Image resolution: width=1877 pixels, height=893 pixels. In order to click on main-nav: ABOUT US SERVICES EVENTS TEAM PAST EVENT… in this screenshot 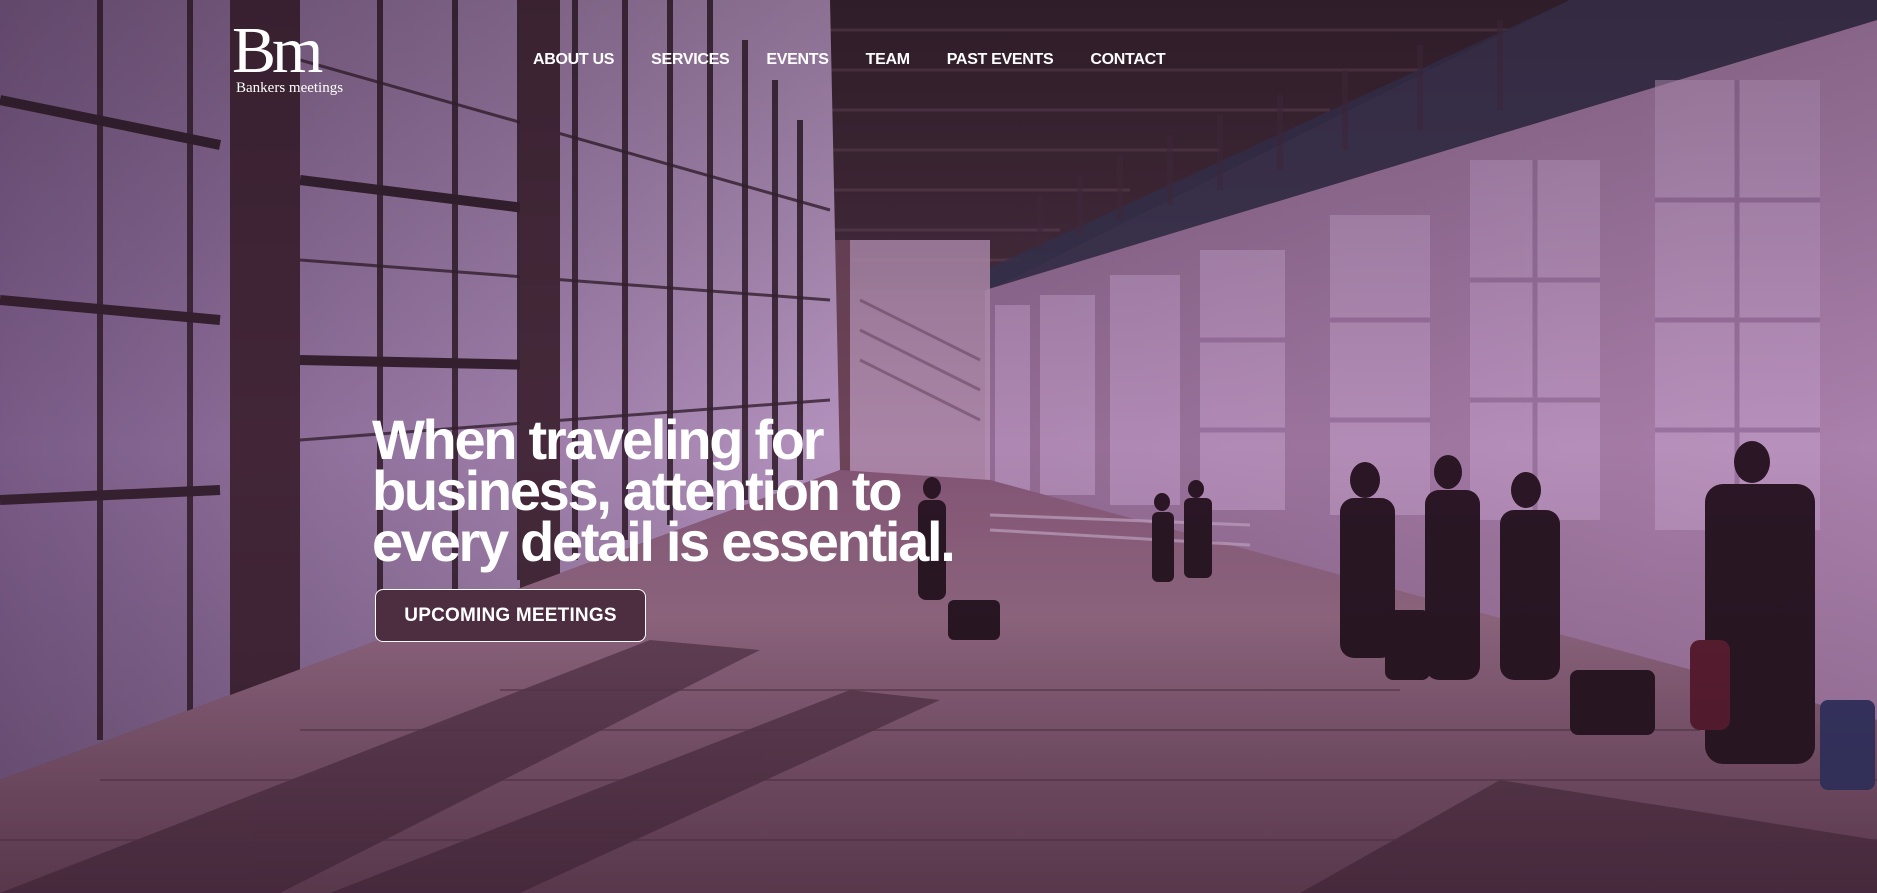, I will do `click(849, 60)`.